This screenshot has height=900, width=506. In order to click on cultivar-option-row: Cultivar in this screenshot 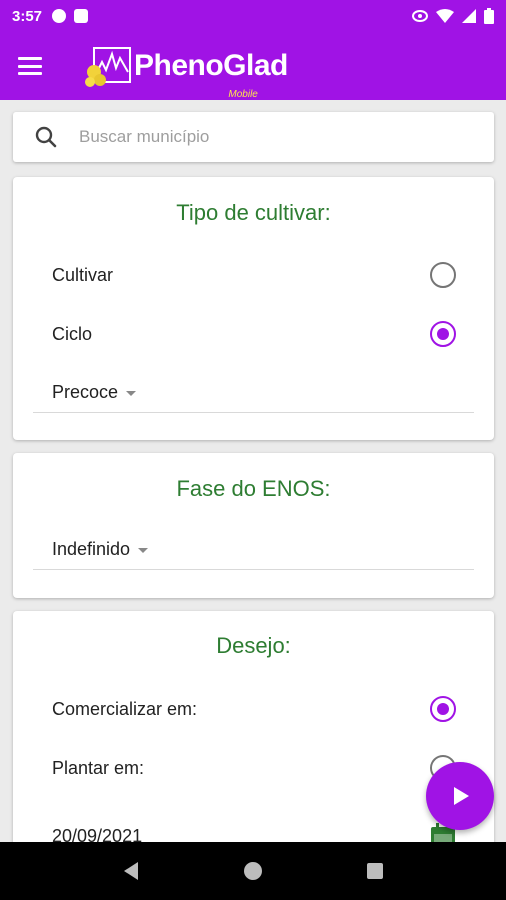, I will do `click(254, 275)`.